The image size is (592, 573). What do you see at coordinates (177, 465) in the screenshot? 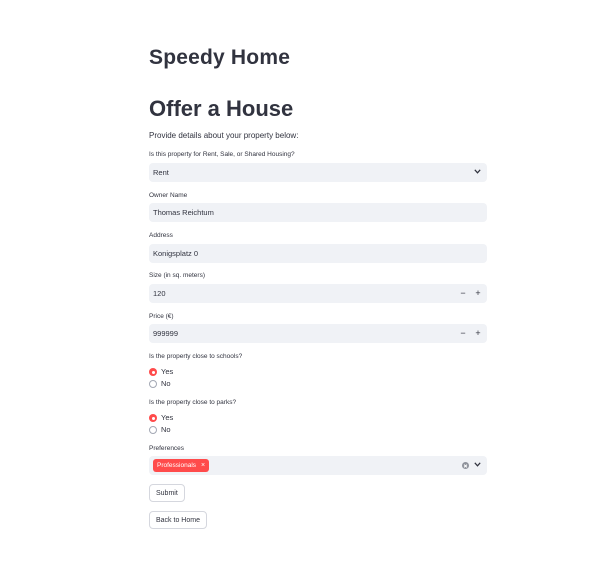
I see `preference-tag-label: Professionals` at bounding box center [177, 465].